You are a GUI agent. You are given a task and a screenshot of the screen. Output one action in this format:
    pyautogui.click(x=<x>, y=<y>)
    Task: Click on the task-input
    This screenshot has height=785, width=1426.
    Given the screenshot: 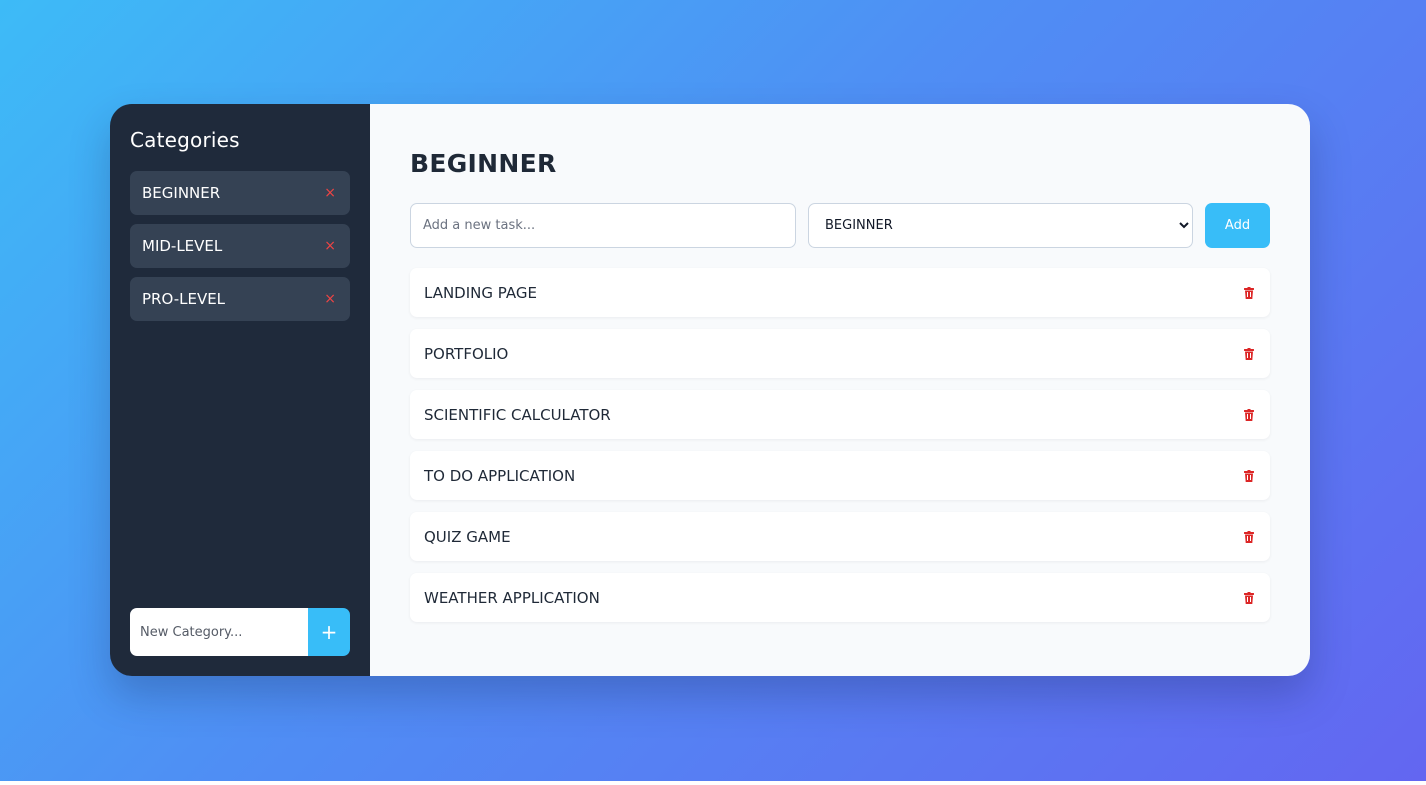 What is the action you would take?
    pyautogui.click(x=603, y=225)
    